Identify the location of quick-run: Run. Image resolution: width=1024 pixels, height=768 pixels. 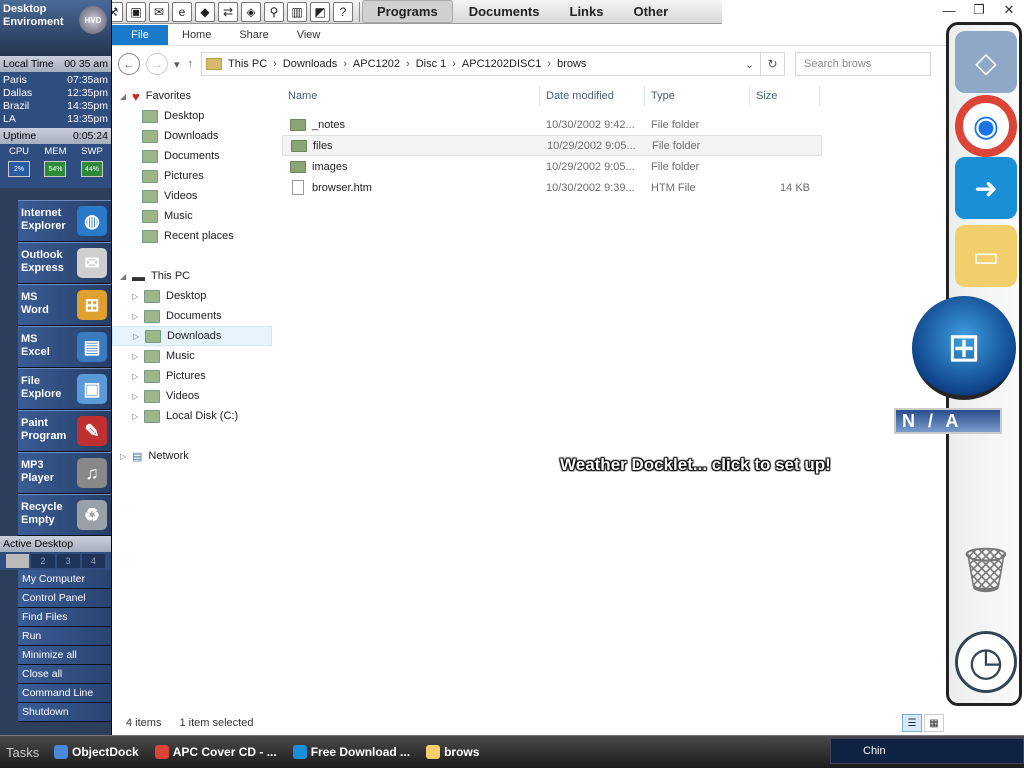
(64, 636).